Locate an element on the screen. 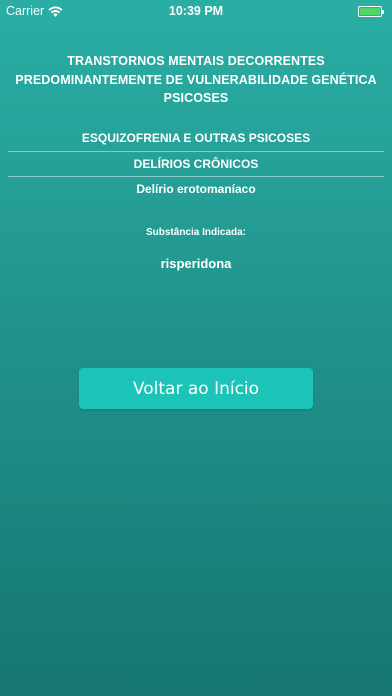 The image size is (392, 696). substance-label: Substância Indicada: is located at coordinates (196, 232).